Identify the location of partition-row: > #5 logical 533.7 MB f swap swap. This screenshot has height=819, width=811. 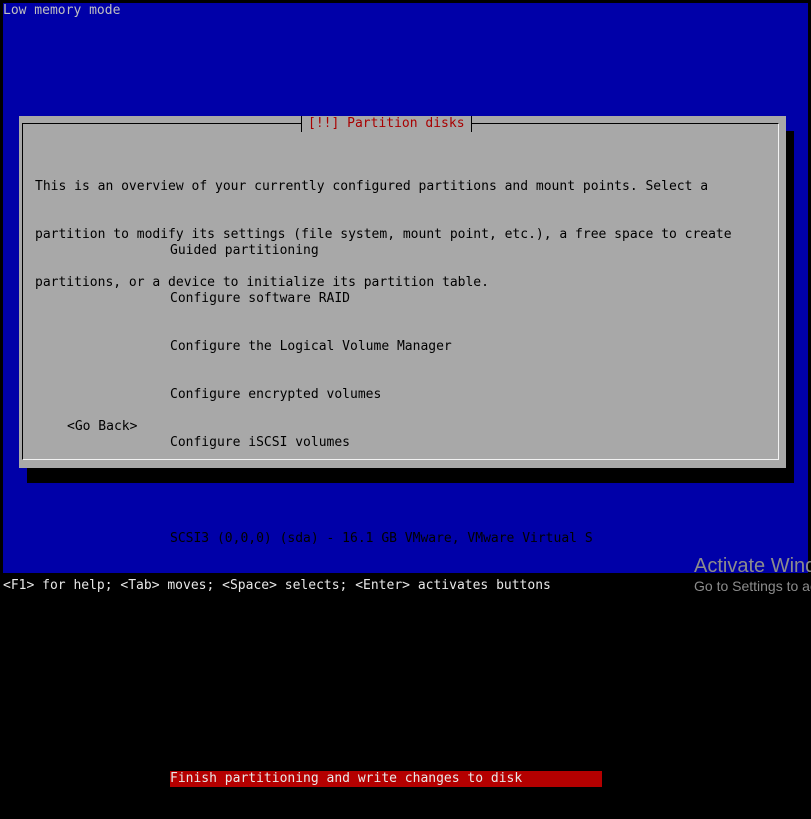
(386, 635).